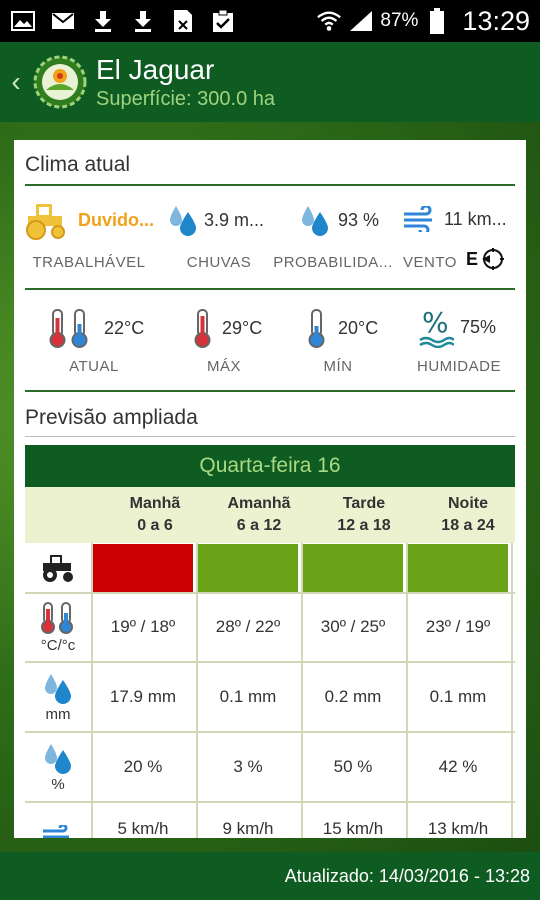 The width and height of the screenshot is (540, 900). I want to click on current-temp-label: ATUAL, so click(94, 366).